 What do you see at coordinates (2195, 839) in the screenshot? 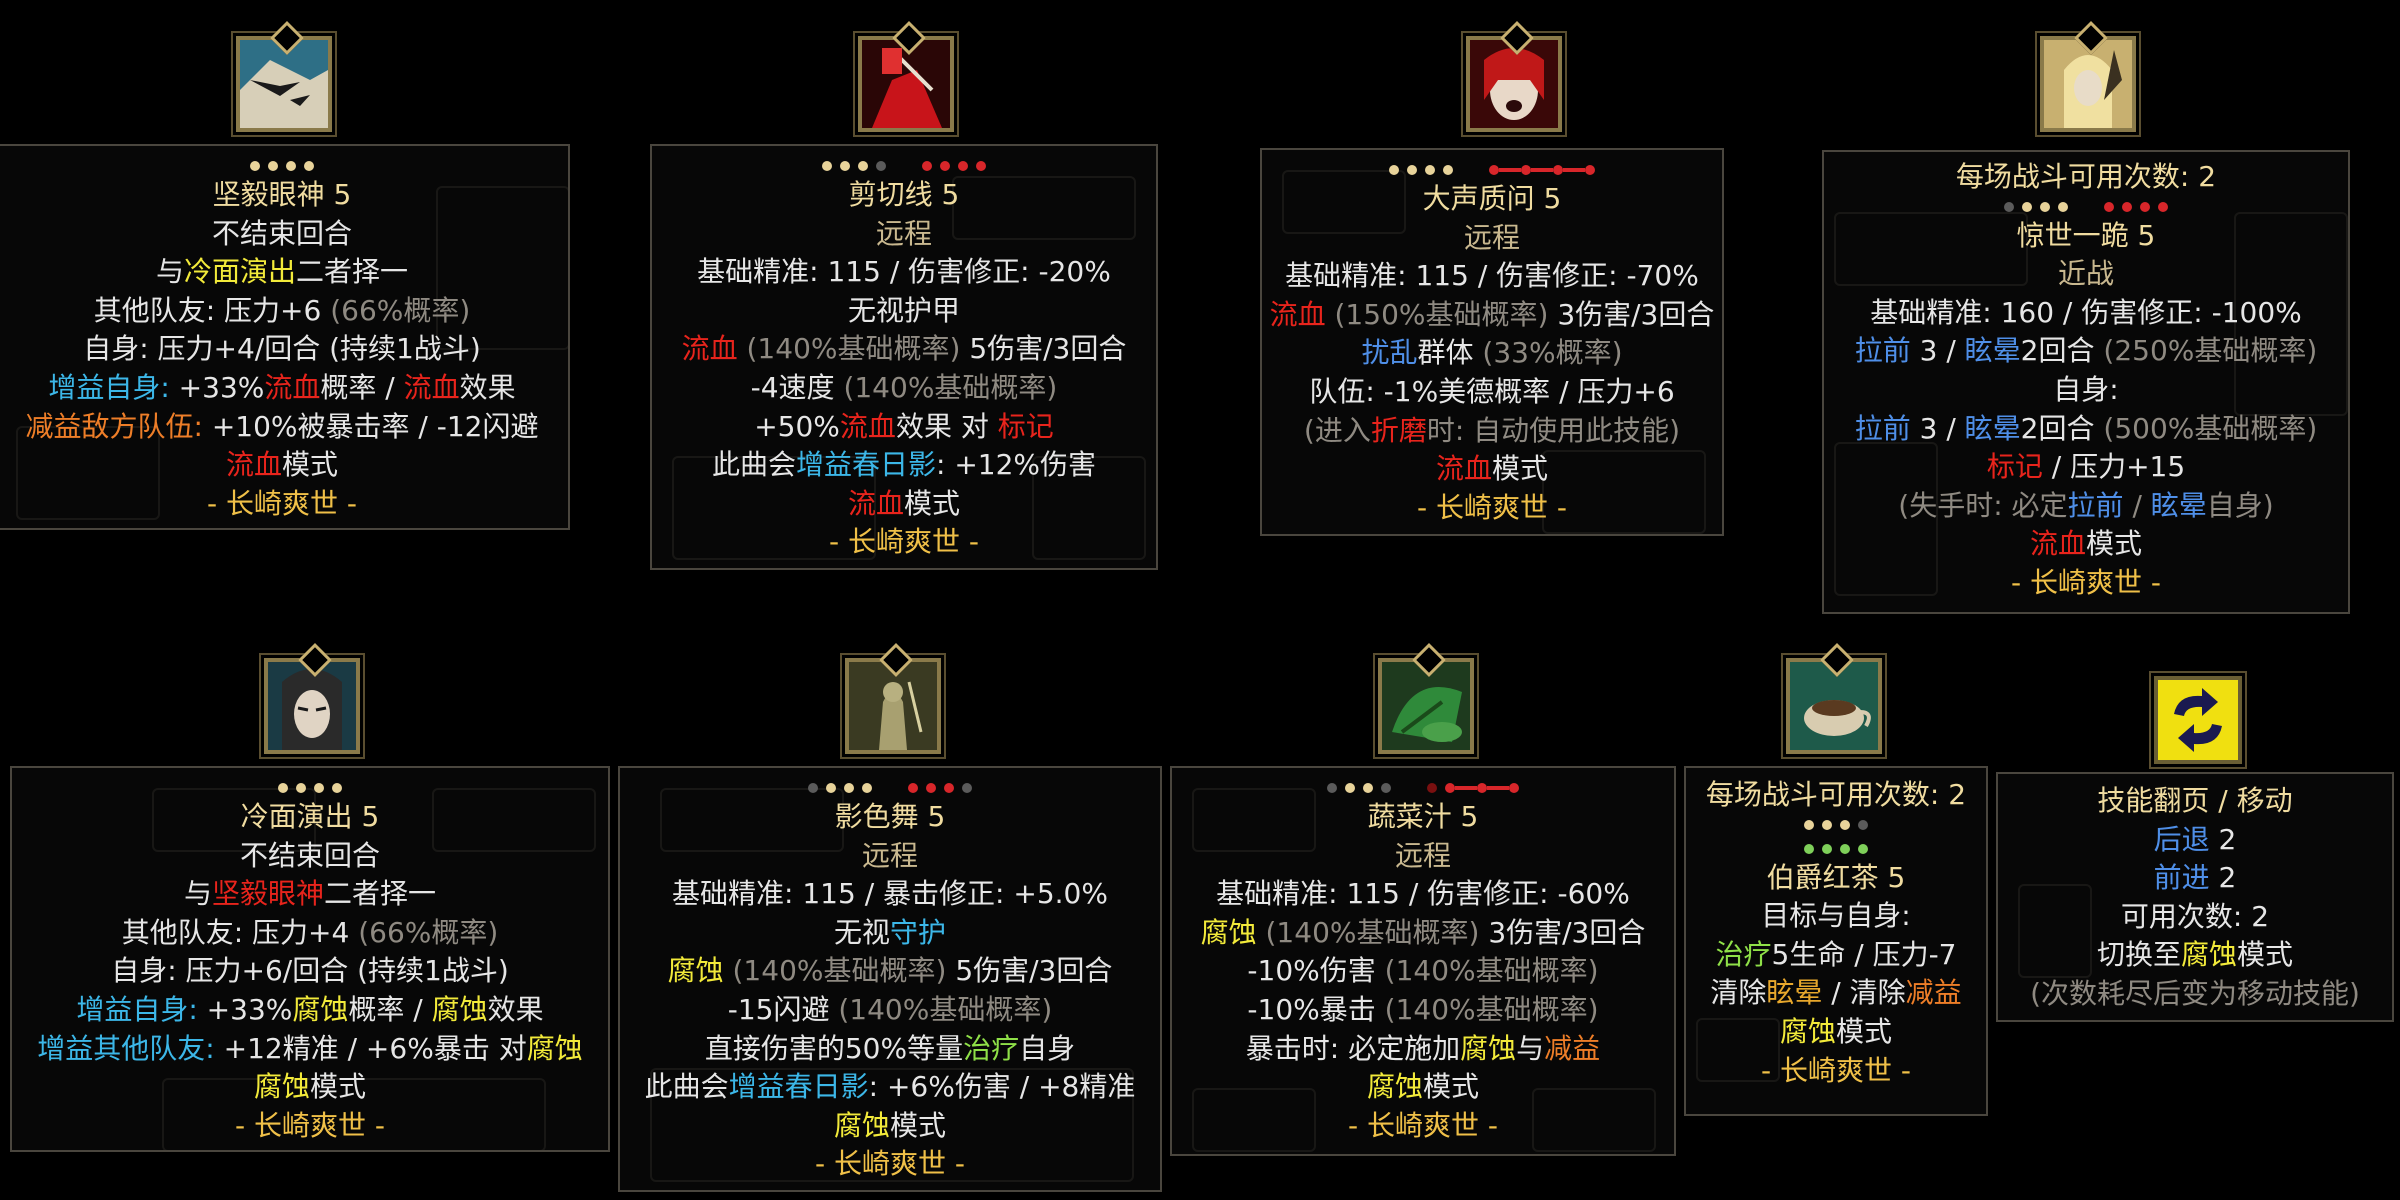
I see `skill-line: 后退 2` at bounding box center [2195, 839].